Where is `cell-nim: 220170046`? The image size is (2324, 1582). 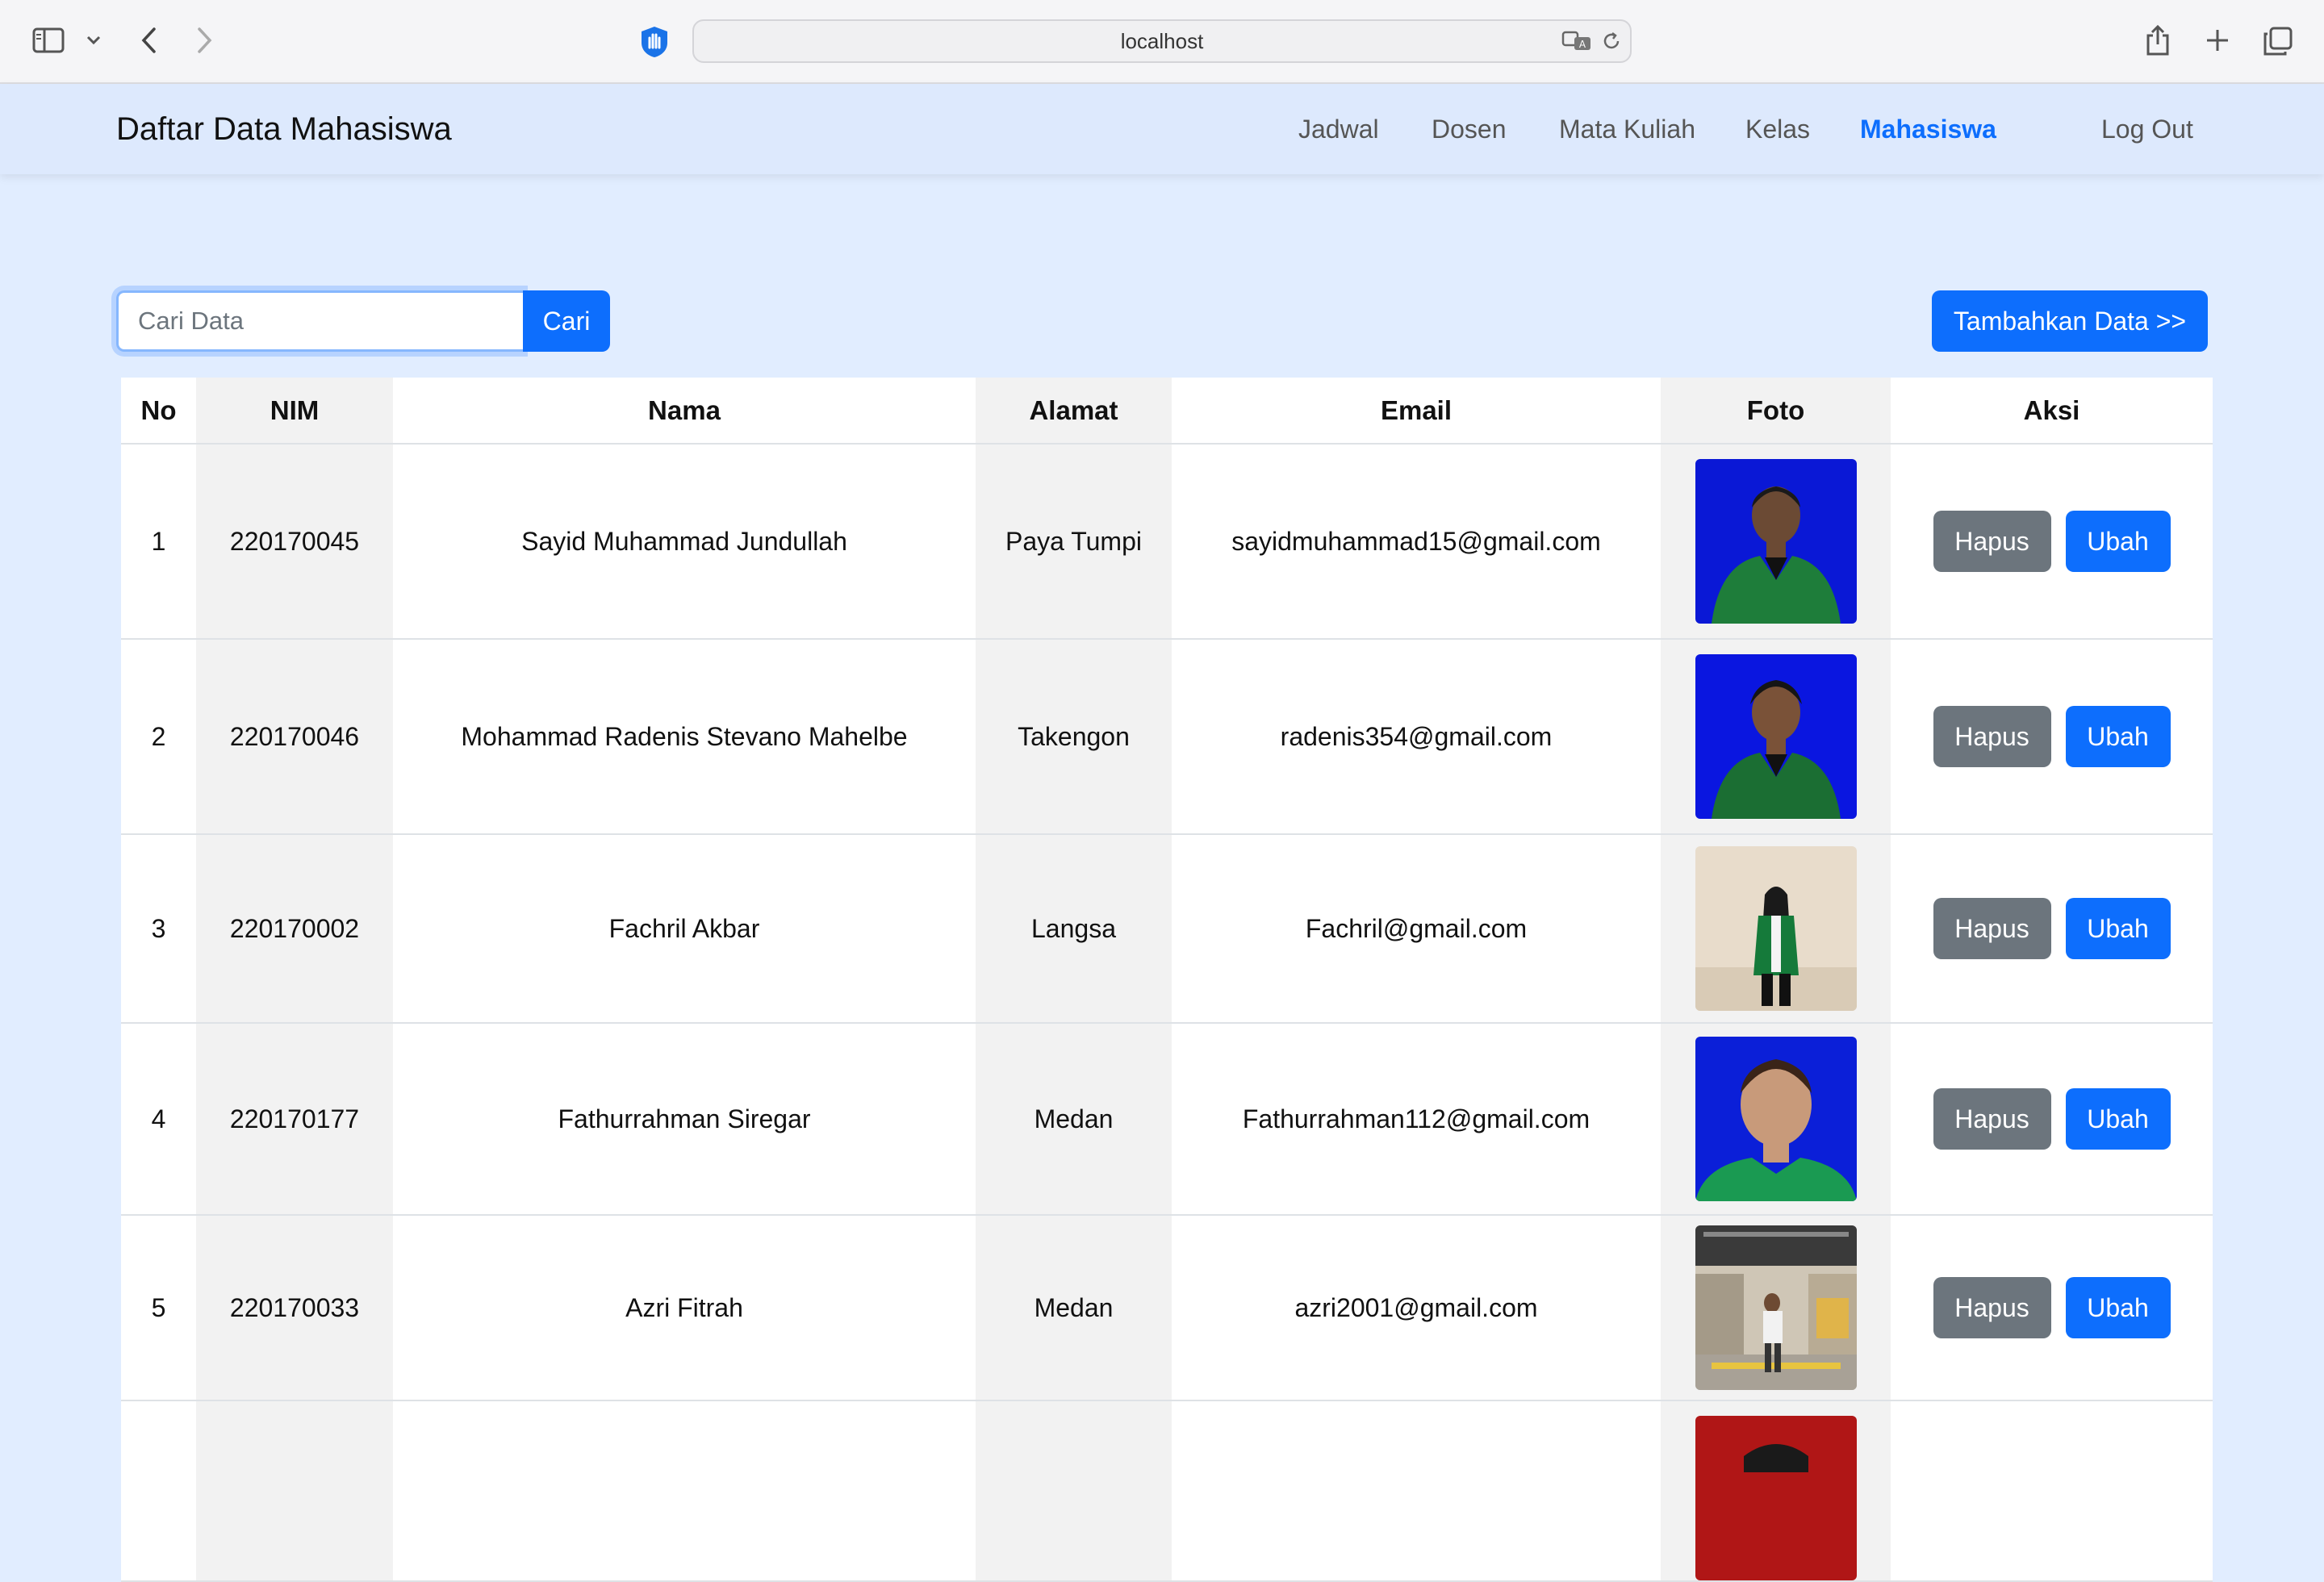 cell-nim: 220170046 is located at coordinates (294, 737).